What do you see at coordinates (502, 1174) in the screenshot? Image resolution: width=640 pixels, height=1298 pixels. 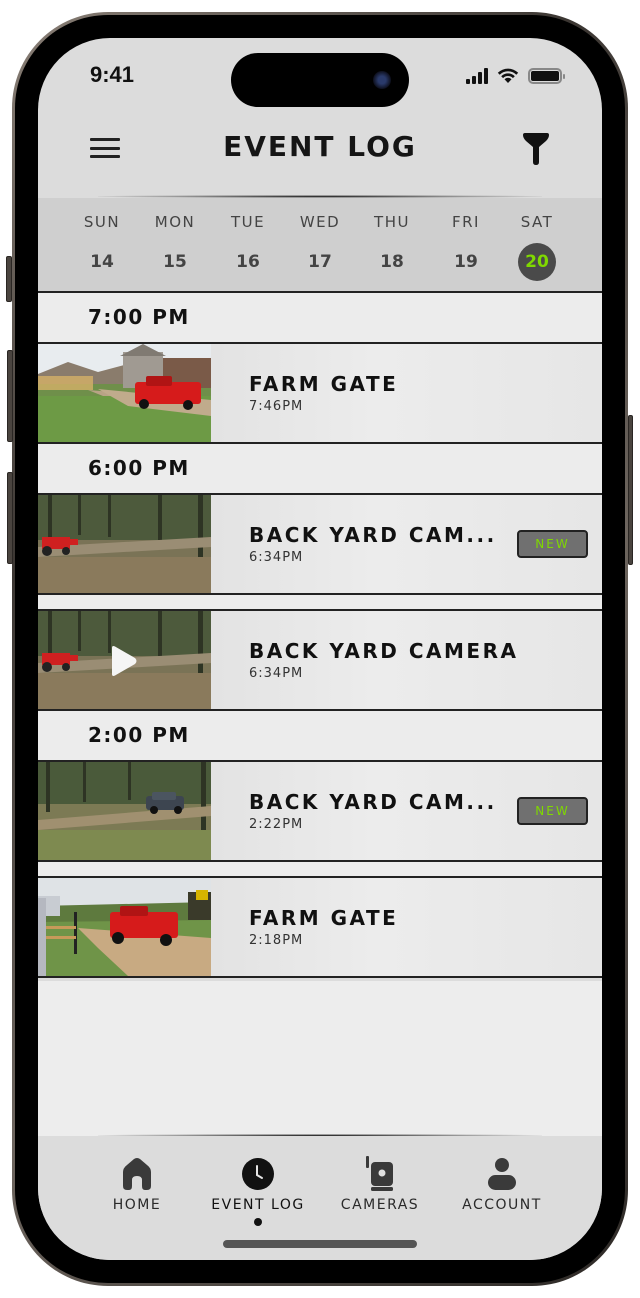 I see `person-icon` at bounding box center [502, 1174].